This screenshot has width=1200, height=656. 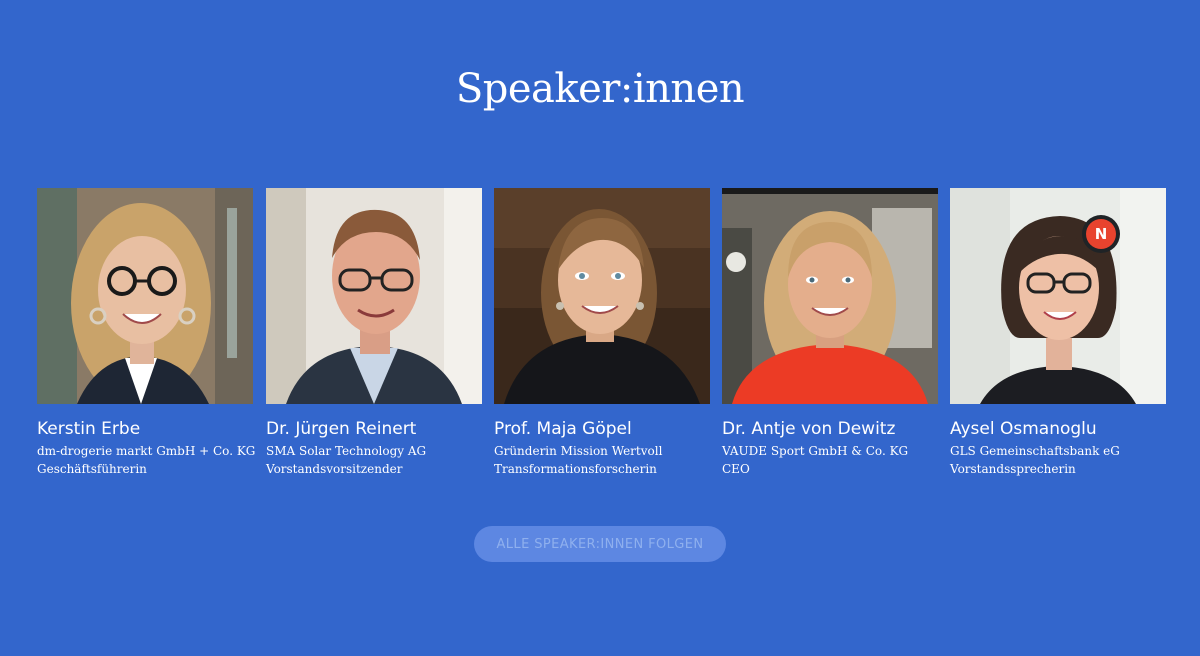 I want to click on speaker-name: Dr. Antje von Dewitz, so click(x=809, y=429).